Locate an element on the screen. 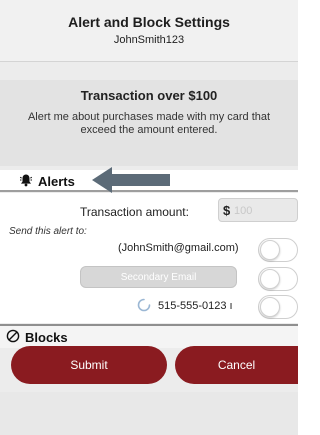 Image resolution: width=320 pixels, height=435 pixels. secondary-email-field: Secondary Email is located at coordinates (158, 277).